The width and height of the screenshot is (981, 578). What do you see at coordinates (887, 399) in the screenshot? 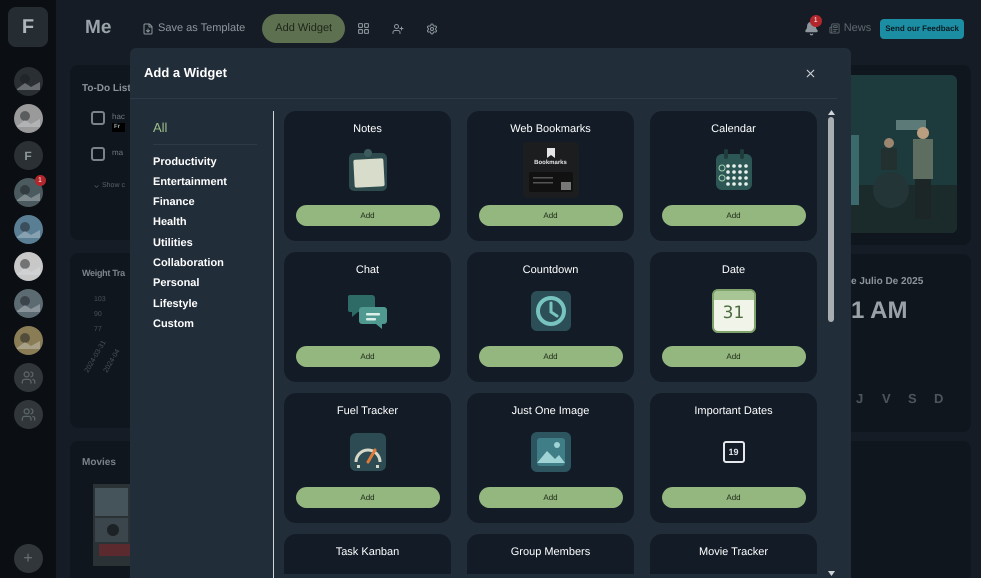
I see `weekday-label: V` at bounding box center [887, 399].